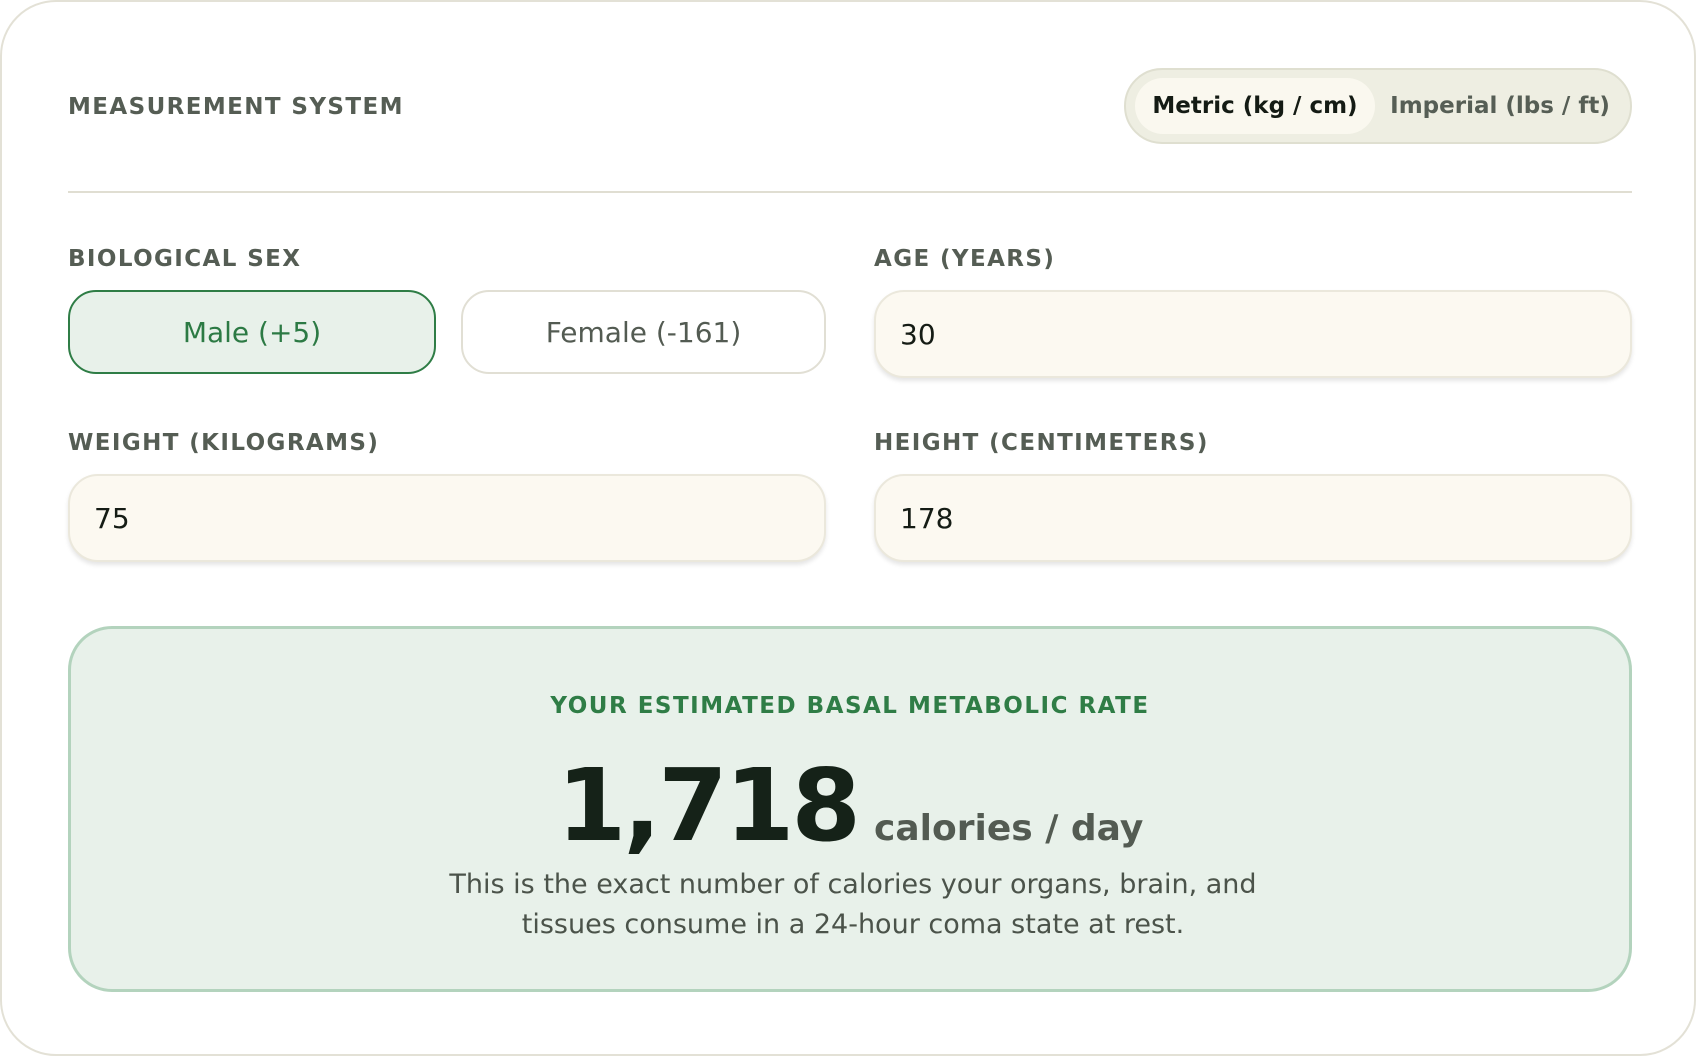 The image size is (1696, 1056). Describe the element at coordinates (1500, 106) in the screenshot. I see `imperial-option: Imperial (lbs / ft)` at that location.